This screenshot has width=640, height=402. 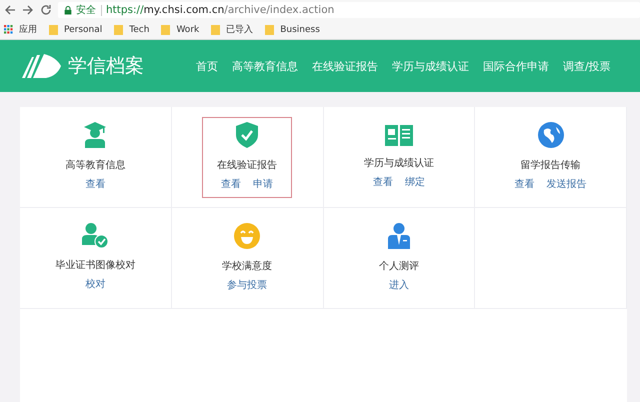 I want to click on address-bar: 安全 https://my.chsi.com.cn/archive/index.action, so click(x=349, y=10).